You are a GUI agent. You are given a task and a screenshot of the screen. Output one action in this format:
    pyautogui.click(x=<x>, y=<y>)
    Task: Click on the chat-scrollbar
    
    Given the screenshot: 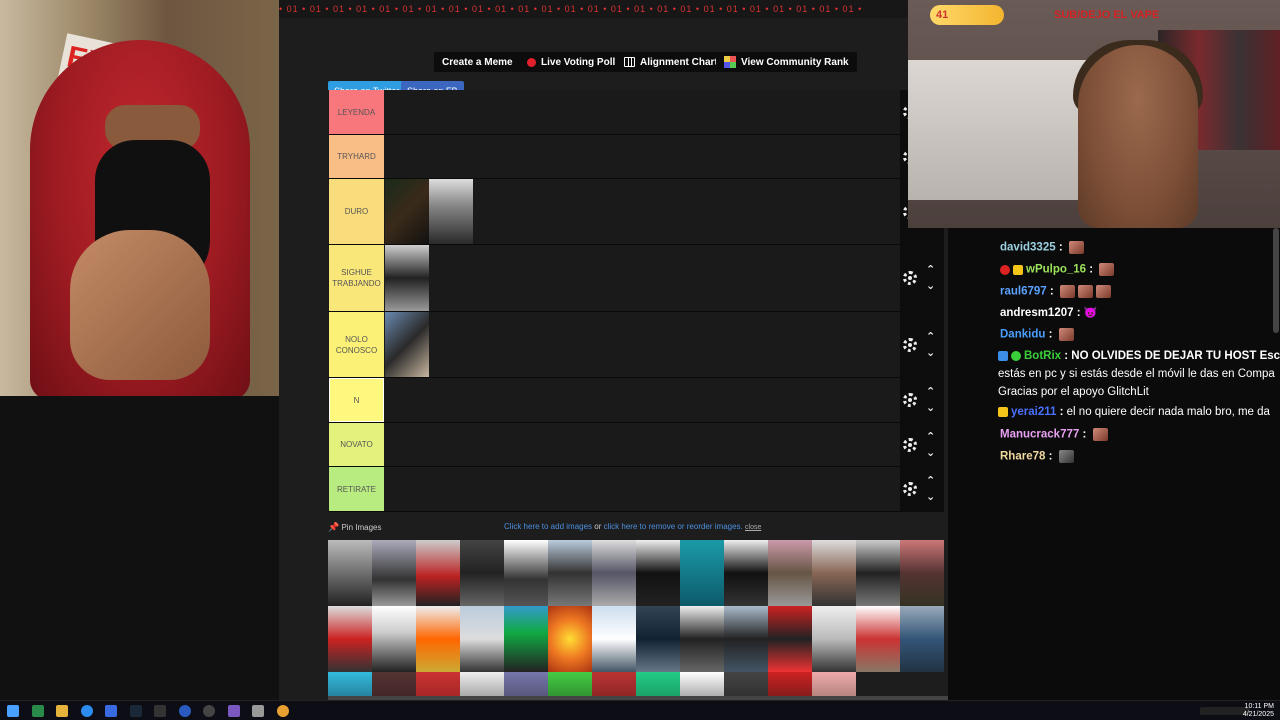 What is the action you would take?
    pyautogui.click(x=1276, y=280)
    